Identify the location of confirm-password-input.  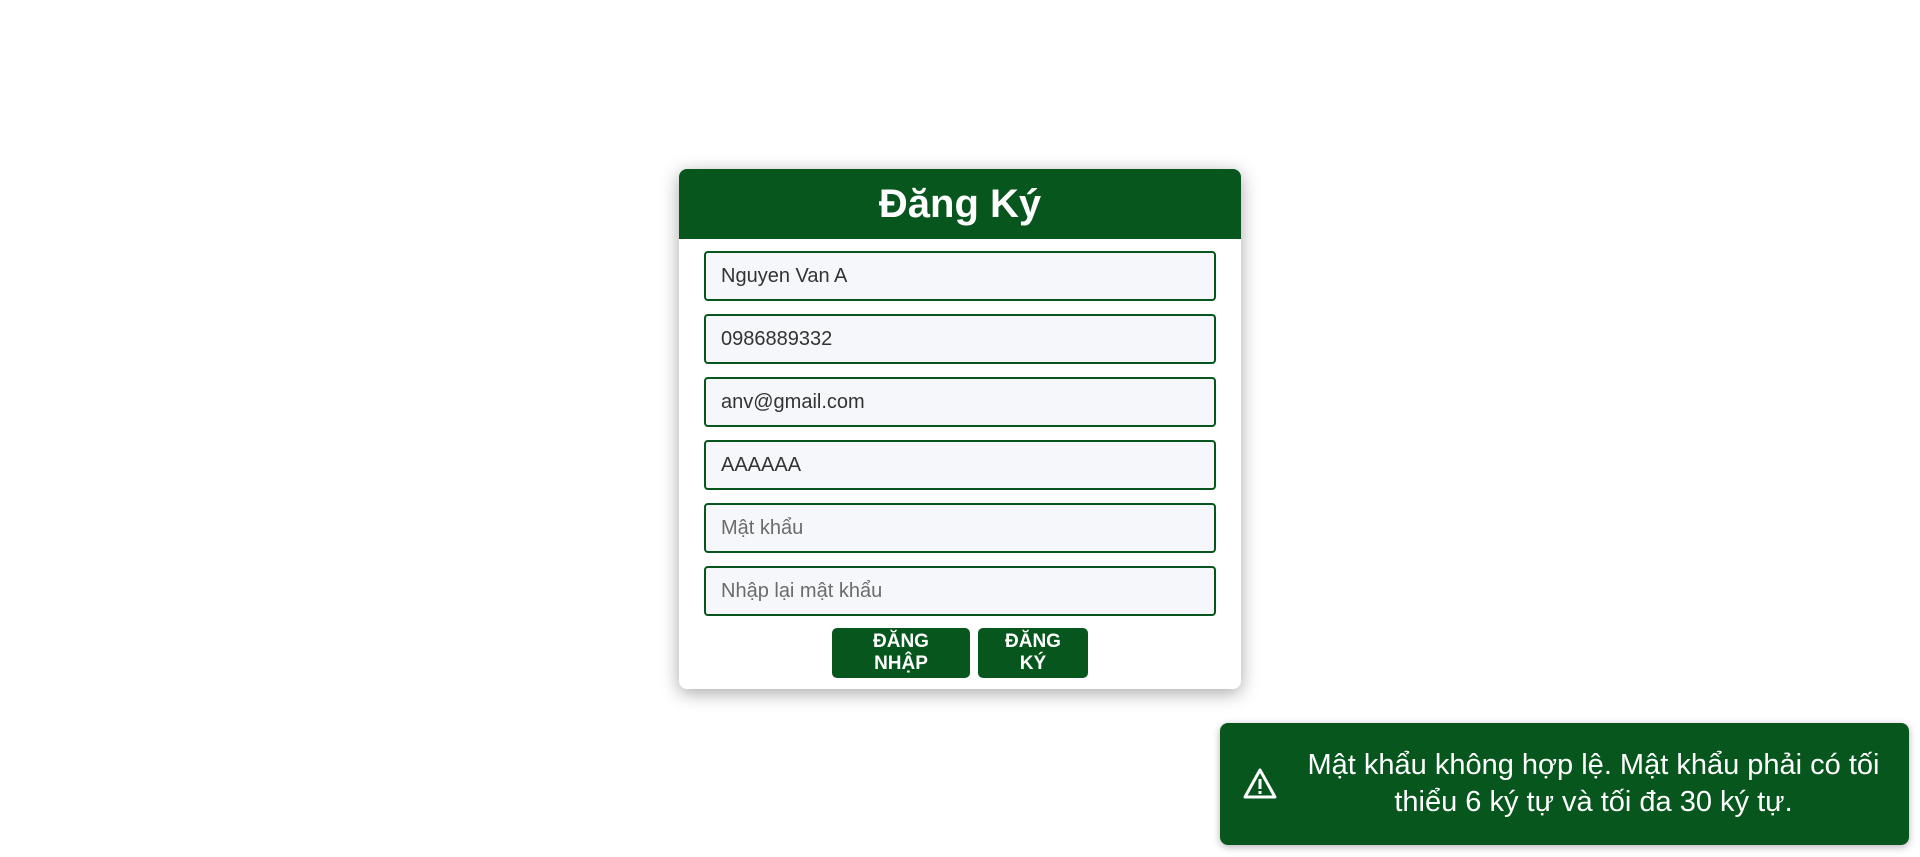
(960, 591).